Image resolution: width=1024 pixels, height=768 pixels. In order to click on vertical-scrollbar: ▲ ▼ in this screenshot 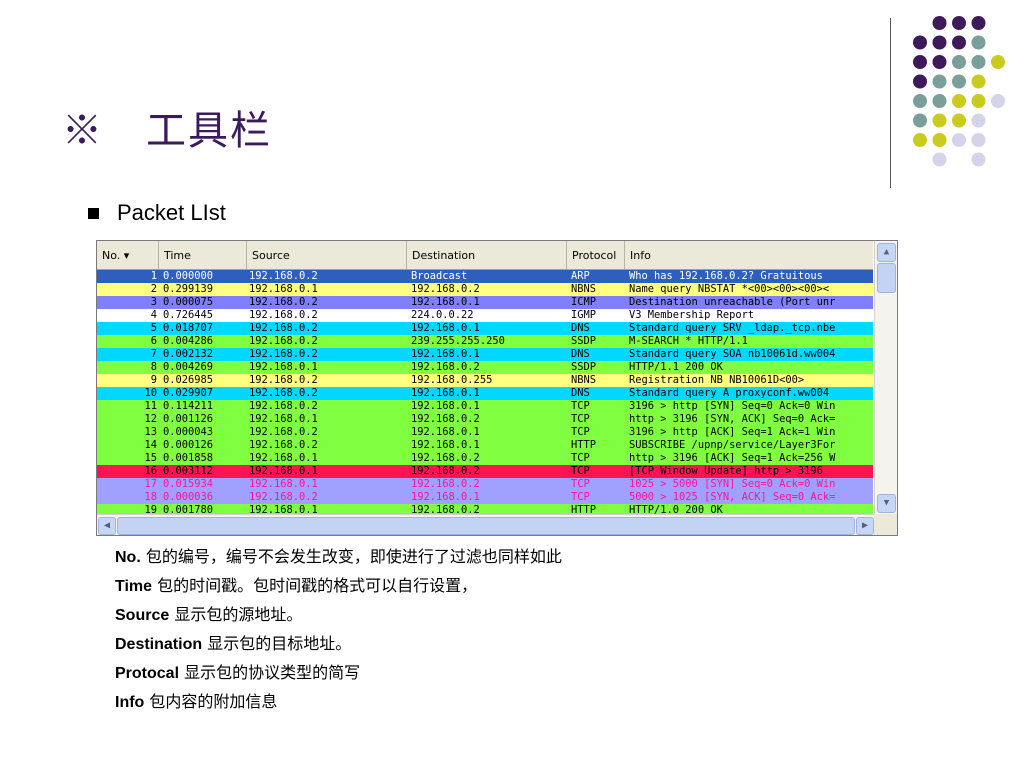, I will do `click(885, 377)`.